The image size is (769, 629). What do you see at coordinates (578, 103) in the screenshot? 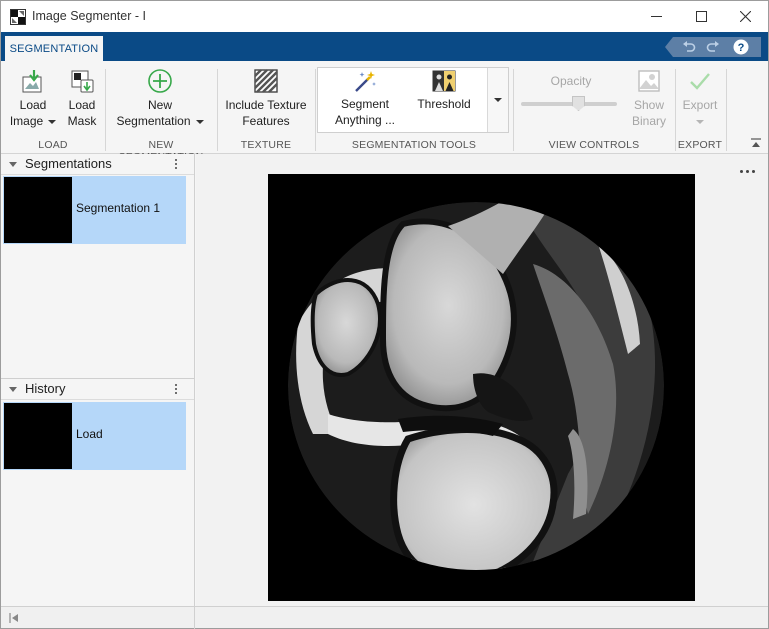
I see `opacity-slider-thumb` at bounding box center [578, 103].